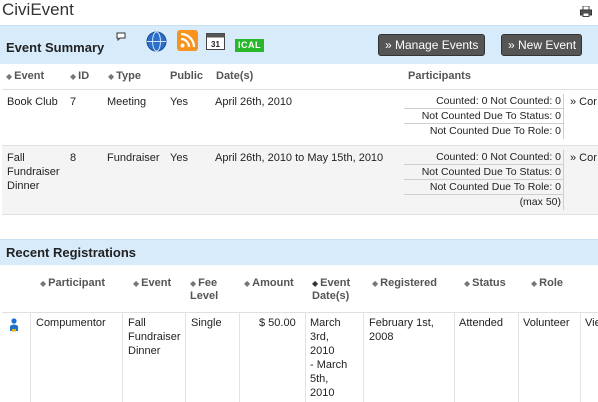 The width and height of the screenshot is (598, 402). What do you see at coordinates (124, 76) in the screenshot?
I see `col-type: ◆ Type` at bounding box center [124, 76].